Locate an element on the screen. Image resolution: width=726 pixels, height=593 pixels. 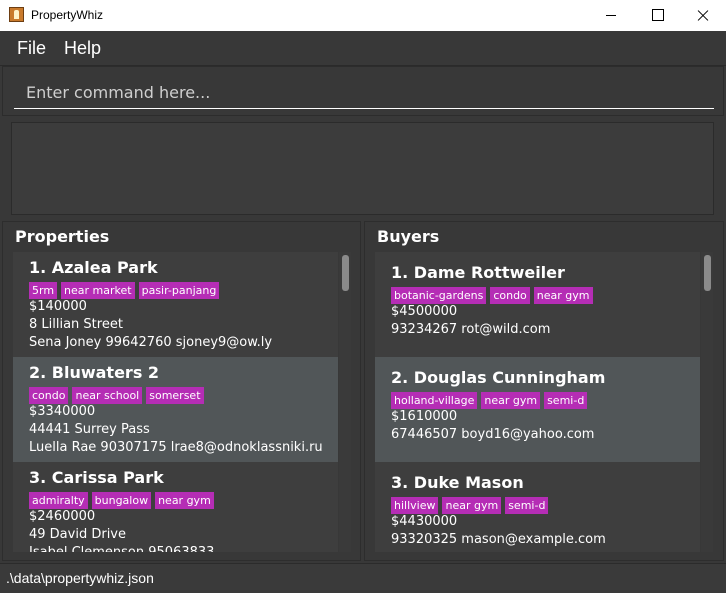
buyers-scrollbar is located at coordinates (707, 402).